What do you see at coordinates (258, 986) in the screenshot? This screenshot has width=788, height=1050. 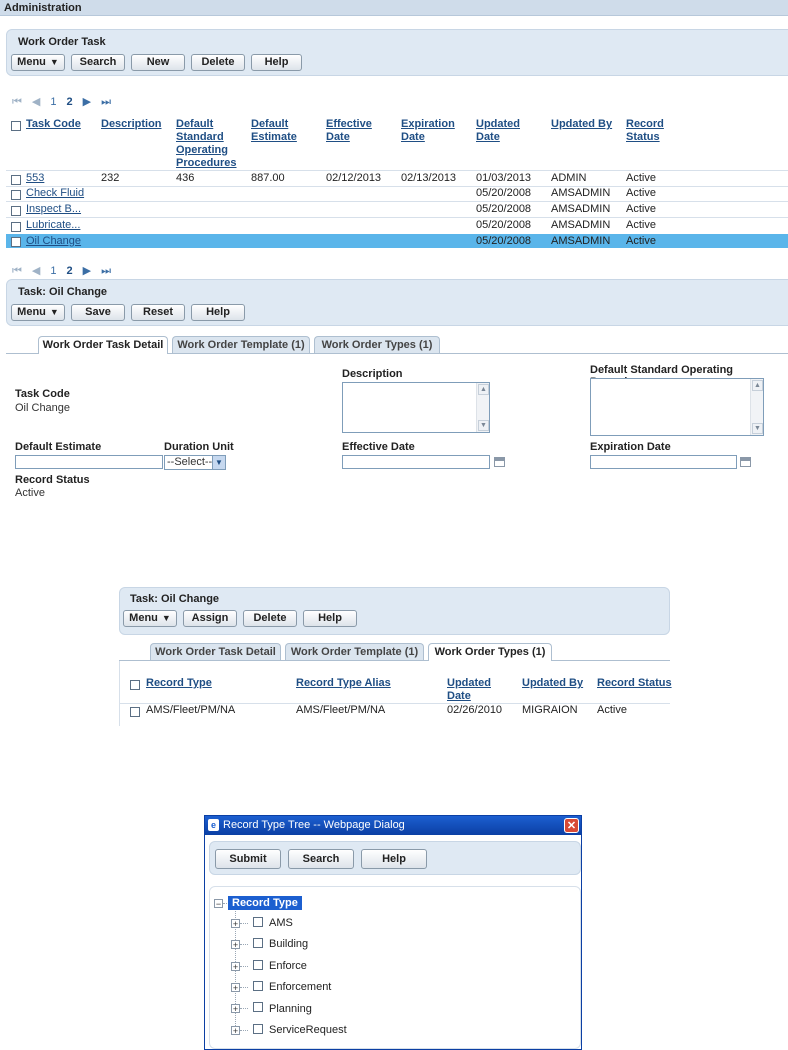 I see `tree-checkbox-enforcement` at bounding box center [258, 986].